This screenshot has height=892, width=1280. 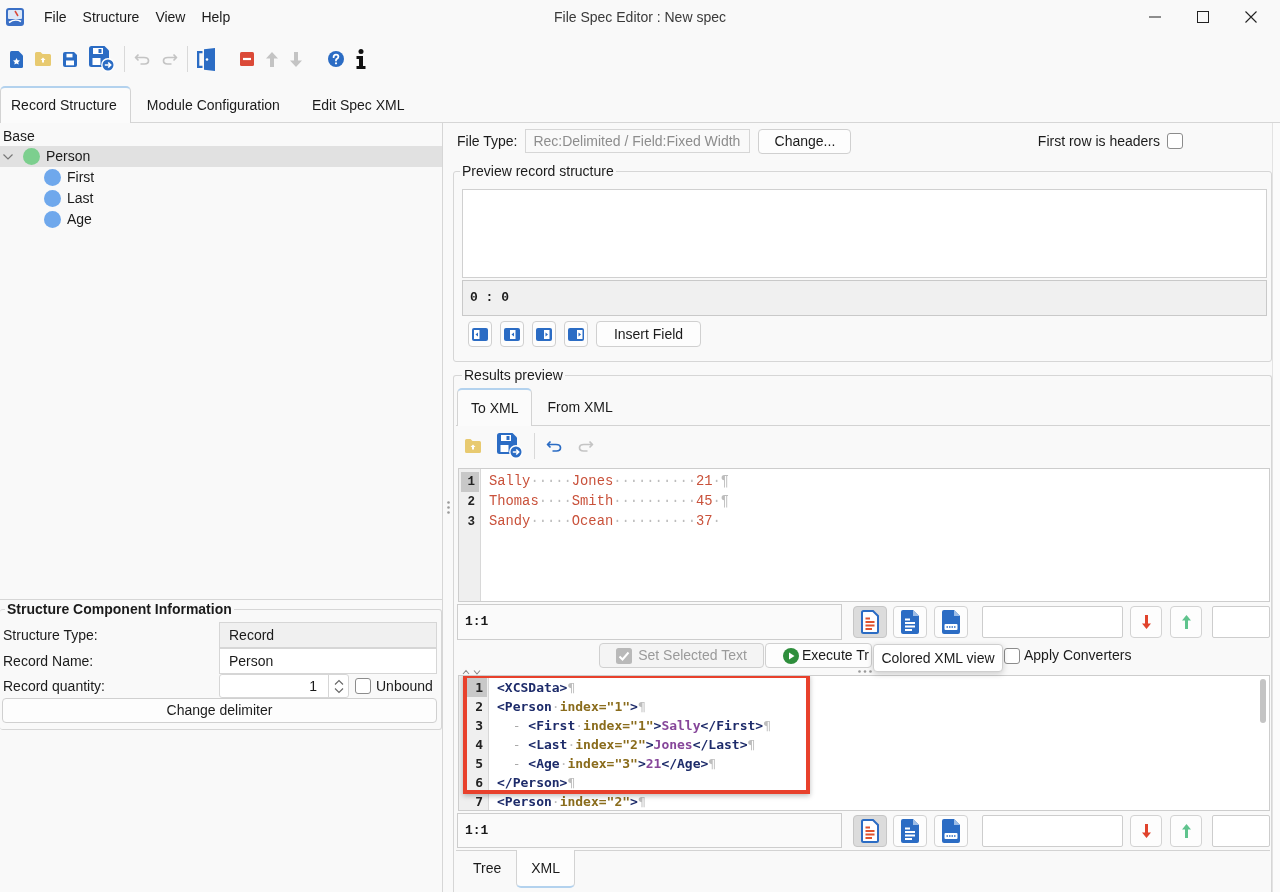 I want to click on play-icon, so click(x=791, y=655).